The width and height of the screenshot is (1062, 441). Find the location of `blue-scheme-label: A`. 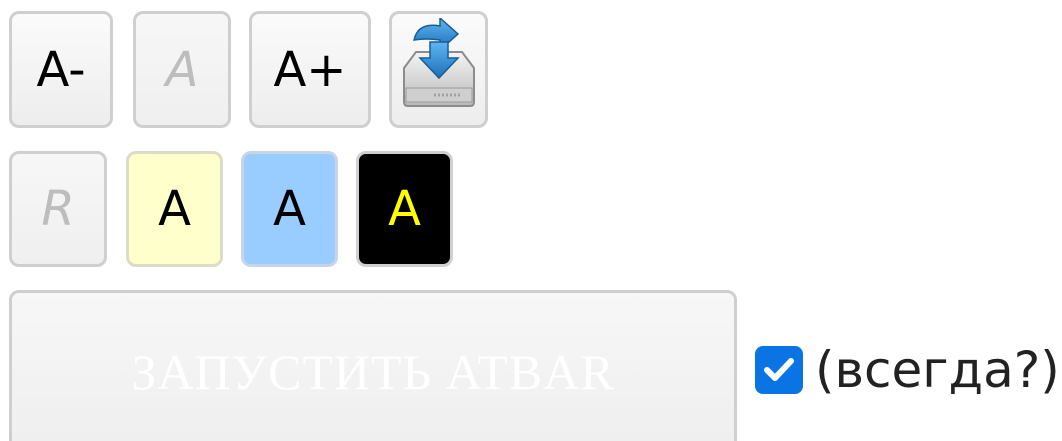

blue-scheme-label: A is located at coordinates (289, 209).